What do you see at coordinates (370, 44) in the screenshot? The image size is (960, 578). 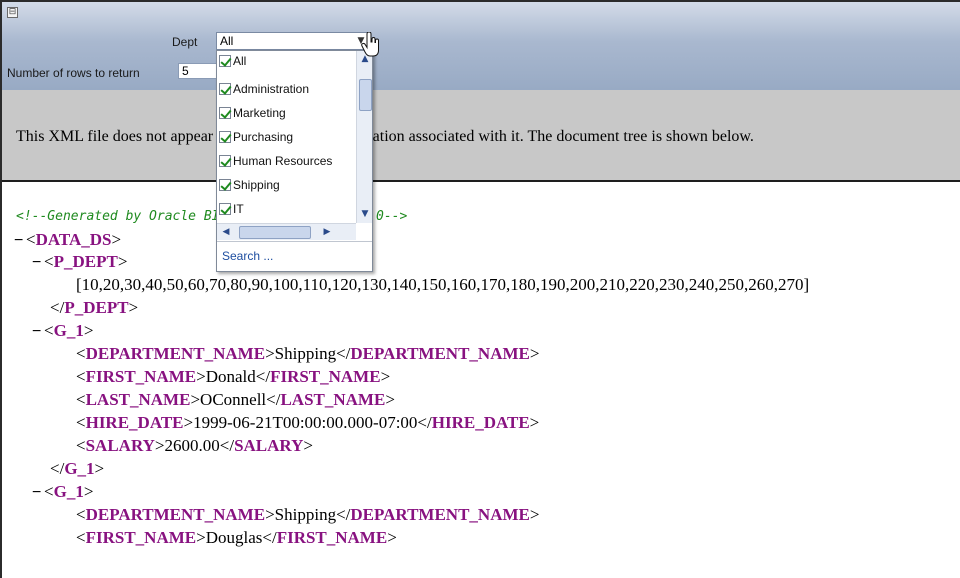 I see `hand-cursor-icon` at bounding box center [370, 44].